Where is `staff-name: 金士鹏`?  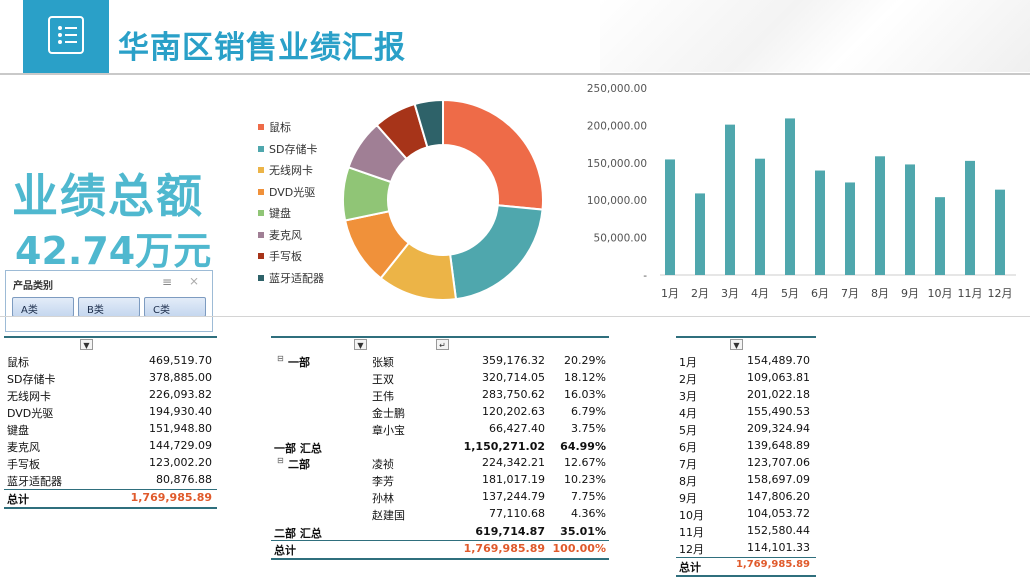 staff-name: 金士鹏 is located at coordinates (388, 413).